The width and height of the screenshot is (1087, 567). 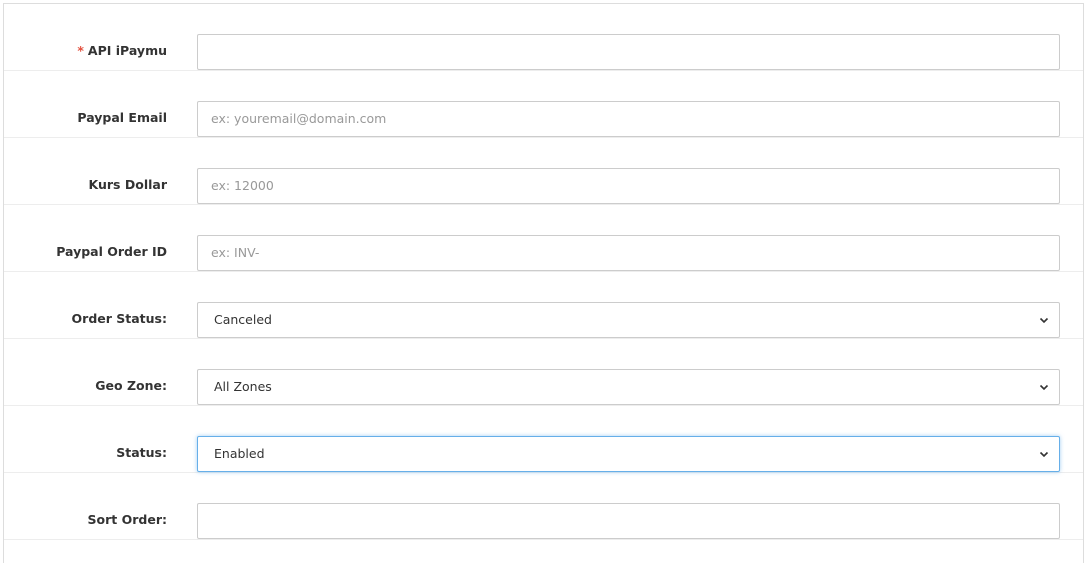 What do you see at coordinates (127, 184) in the screenshot?
I see `field-label-kurs-dollar: Kurs Dollar` at bounding box center [127, 184].